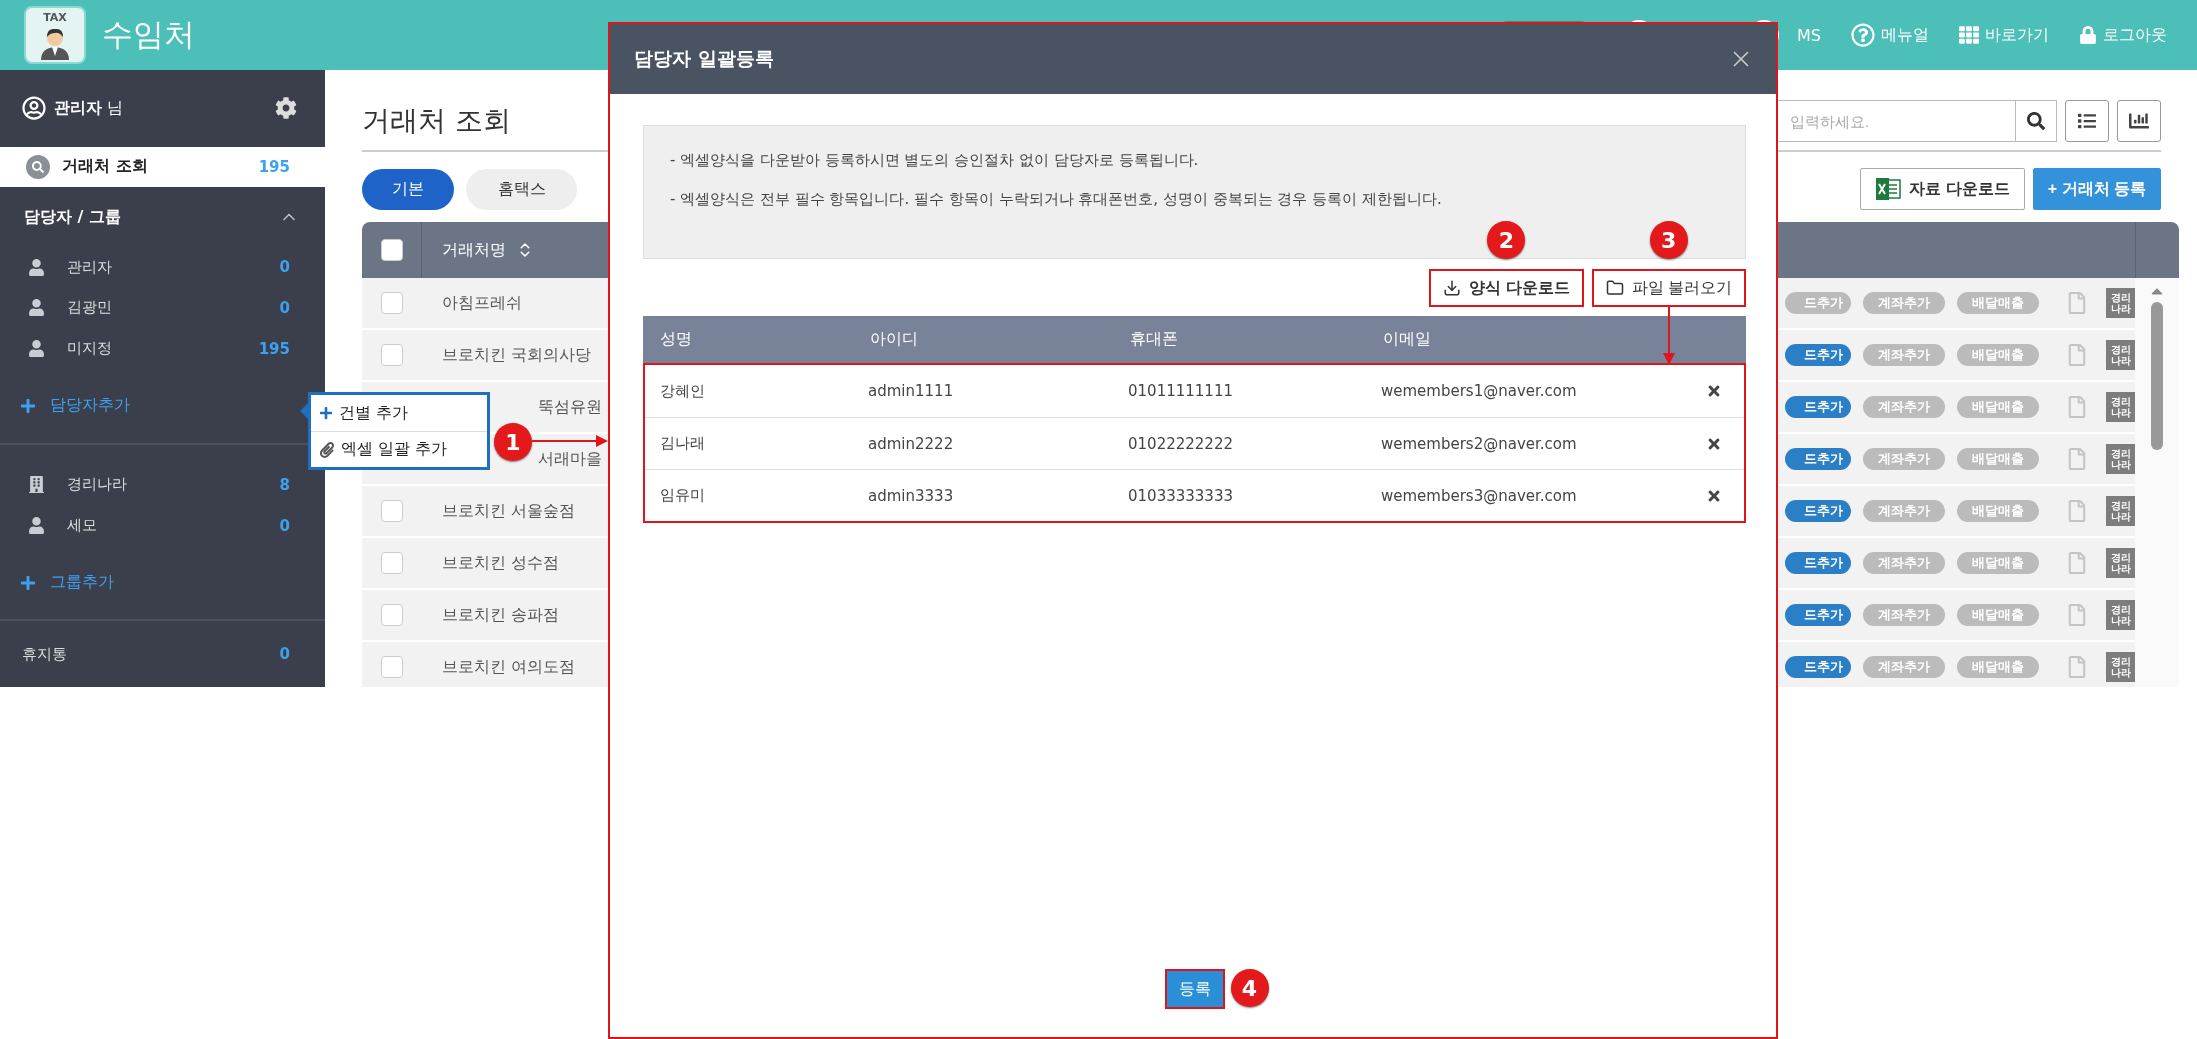 The height and width of the screenshot is (1039, 2197). Describe the element at coordinates (1249, 988) in the screenshot. I see `callout-badge: 4` at that location.